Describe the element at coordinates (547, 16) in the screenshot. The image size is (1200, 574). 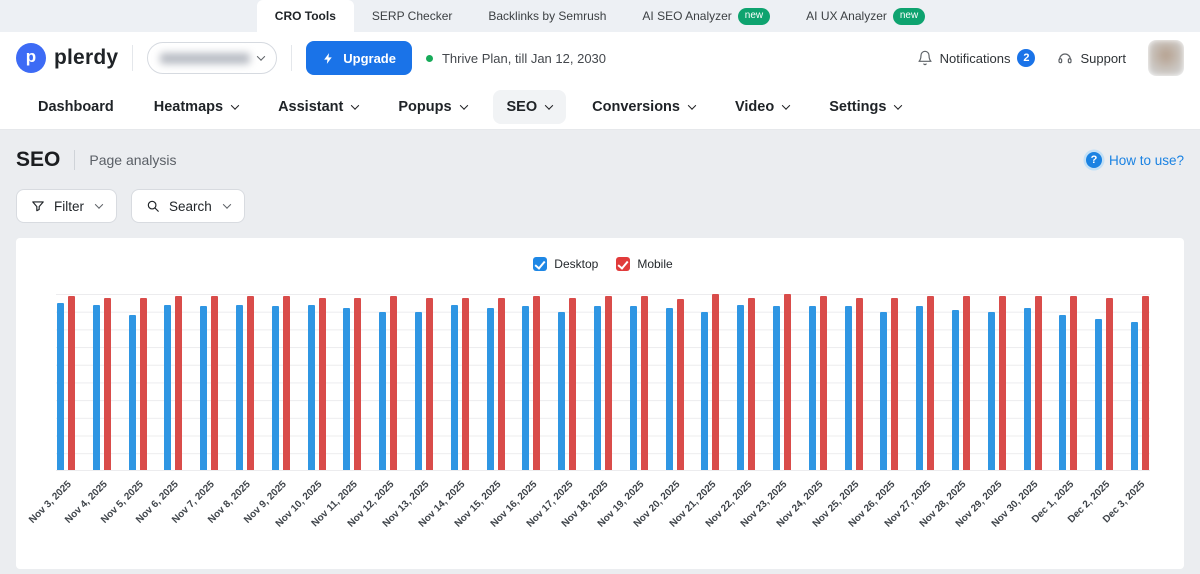
I see `top-tab-backlinks-by-semrush: Backlinks by Semrush` at that location.